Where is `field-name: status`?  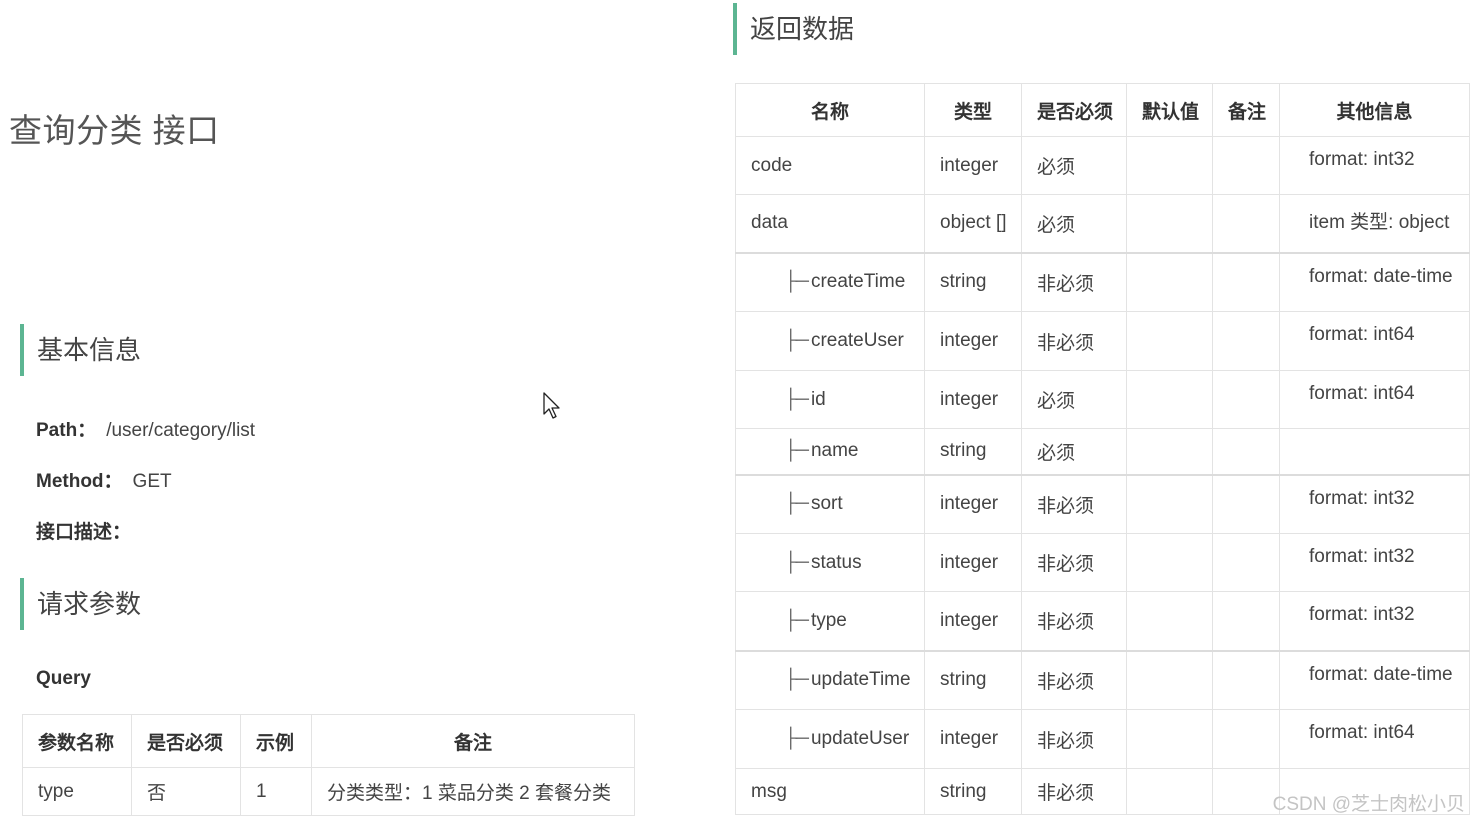 field-name: status is located at coordinates (836, 562).